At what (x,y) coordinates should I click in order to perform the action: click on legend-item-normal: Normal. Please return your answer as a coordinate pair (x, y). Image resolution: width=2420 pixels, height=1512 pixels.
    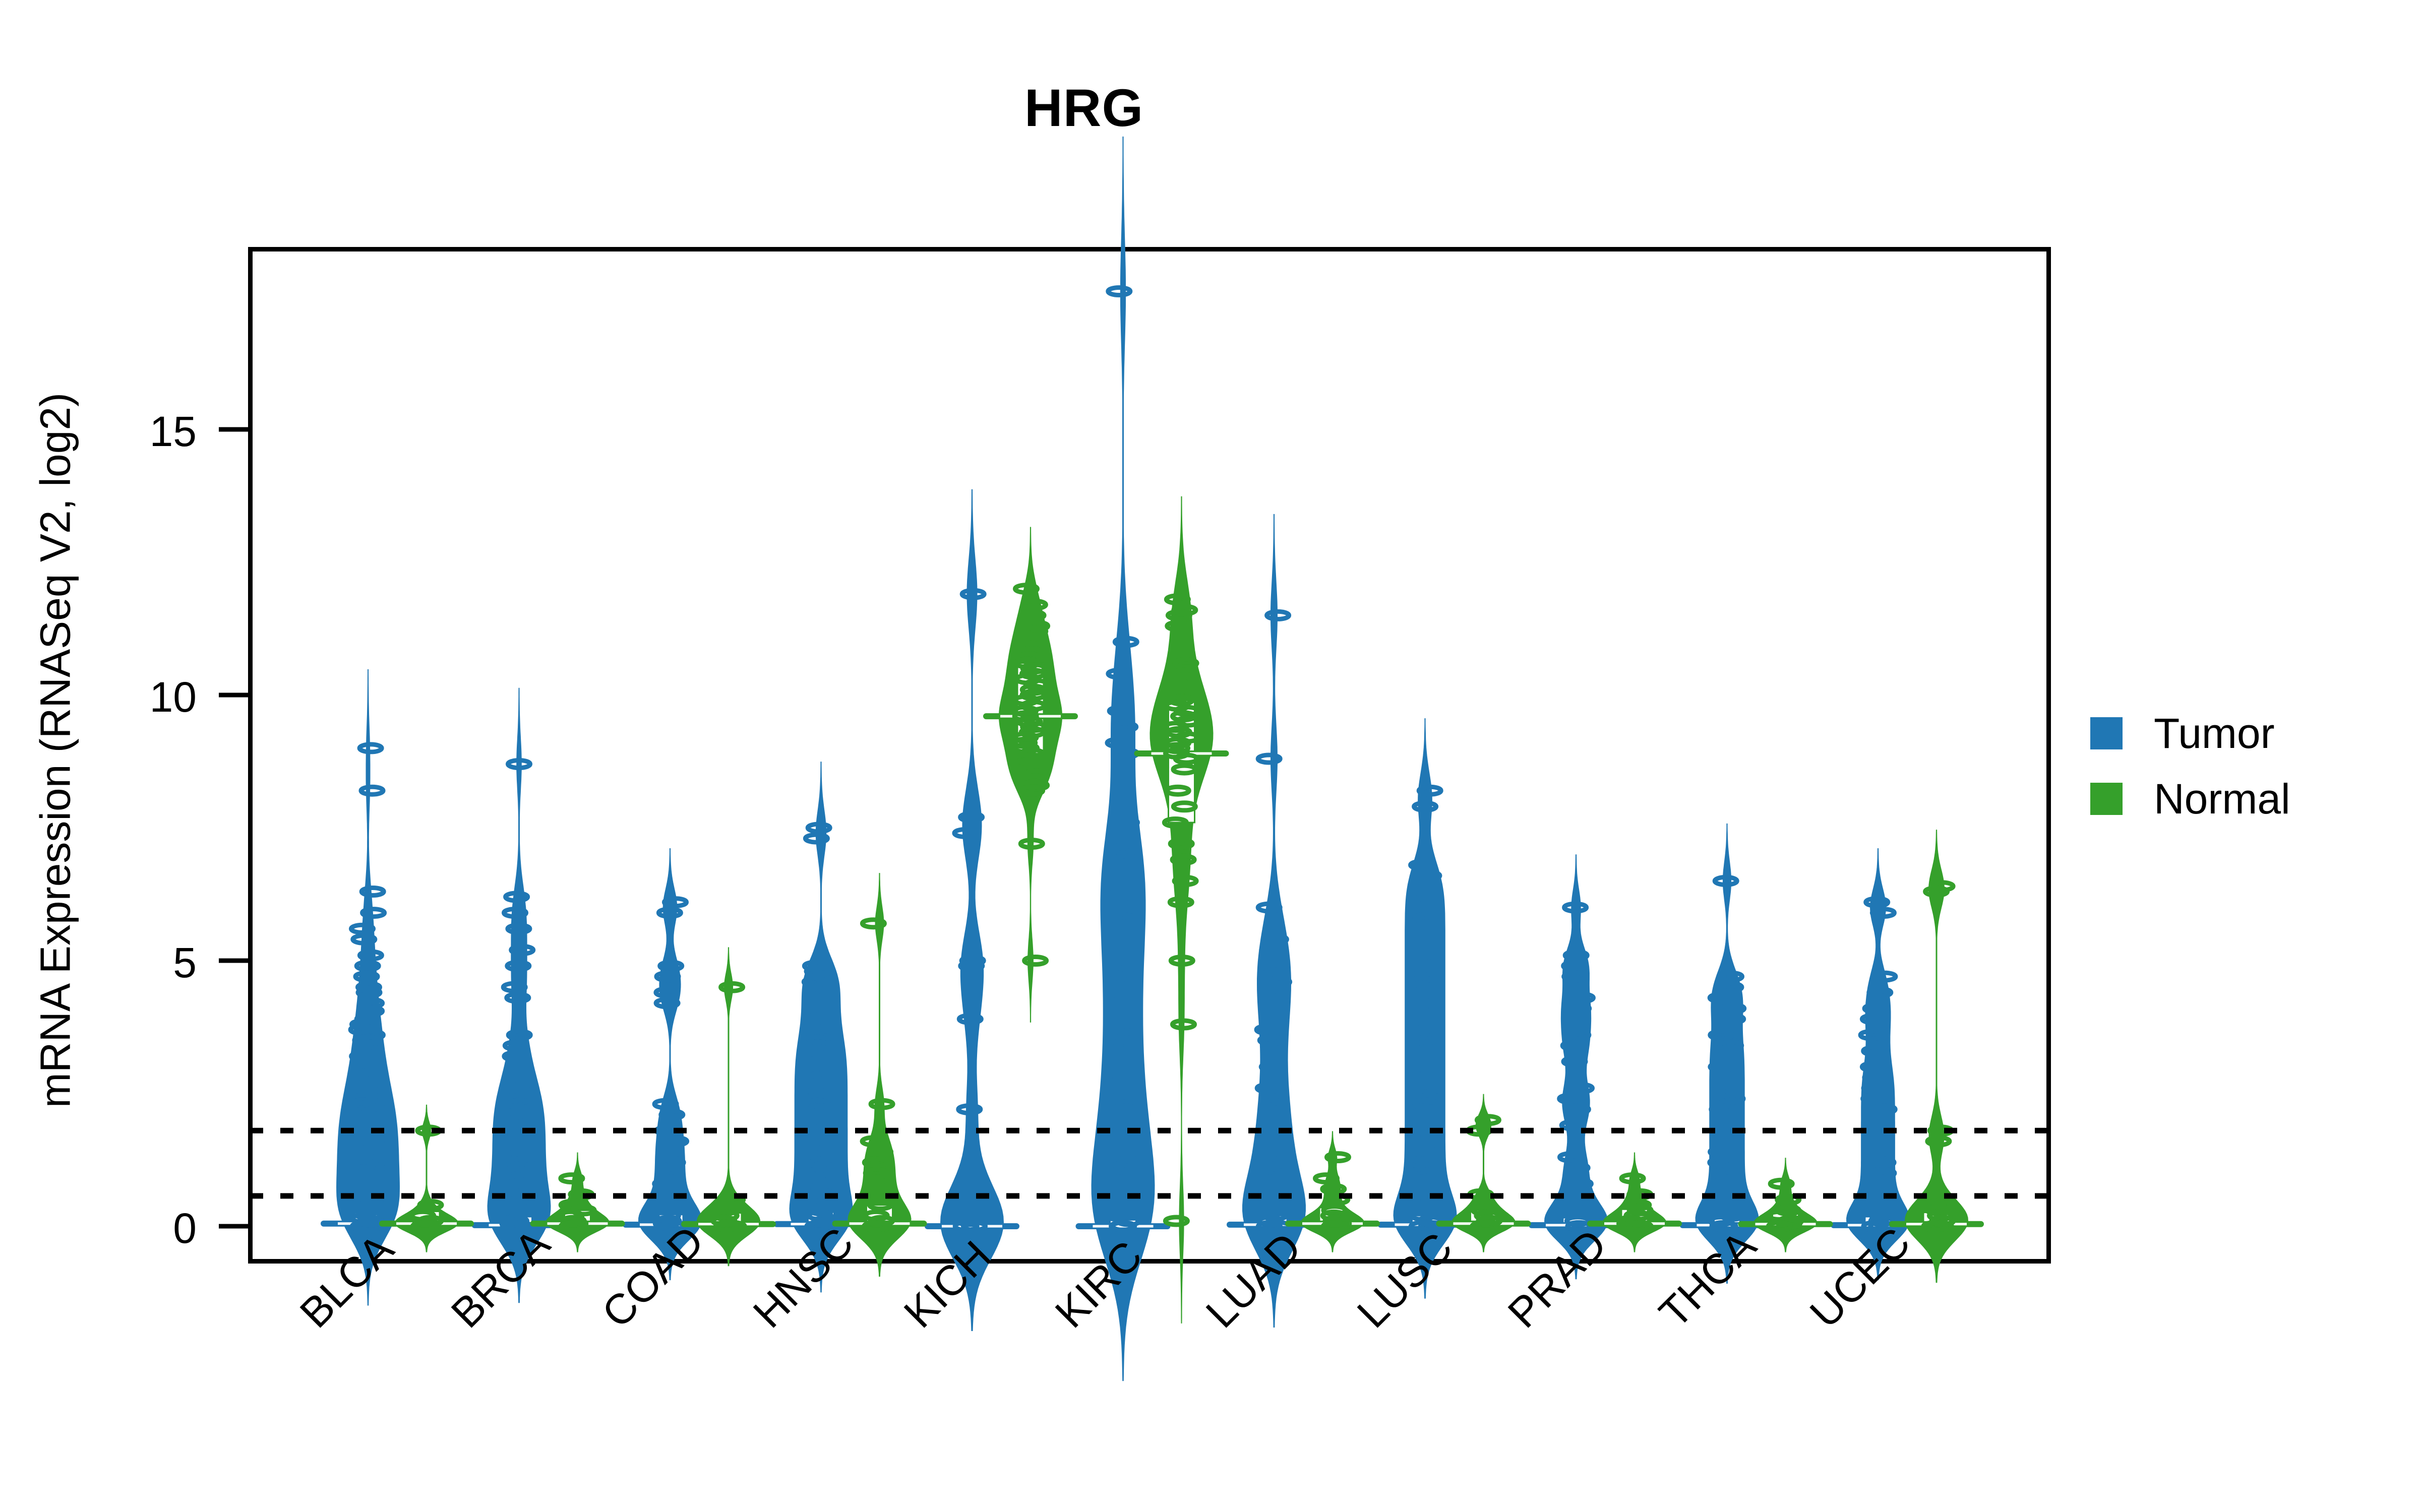
    Looking at the image, I should click on (2190, 799).